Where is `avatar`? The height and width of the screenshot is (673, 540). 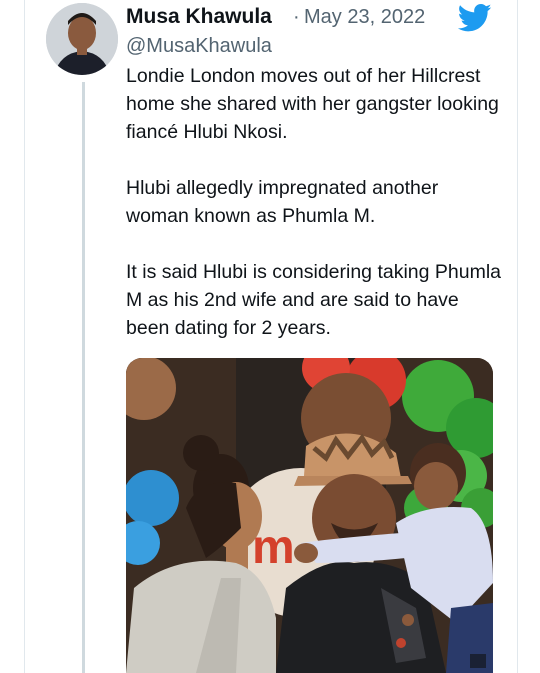 avatar is located at coordinates (82, 39).